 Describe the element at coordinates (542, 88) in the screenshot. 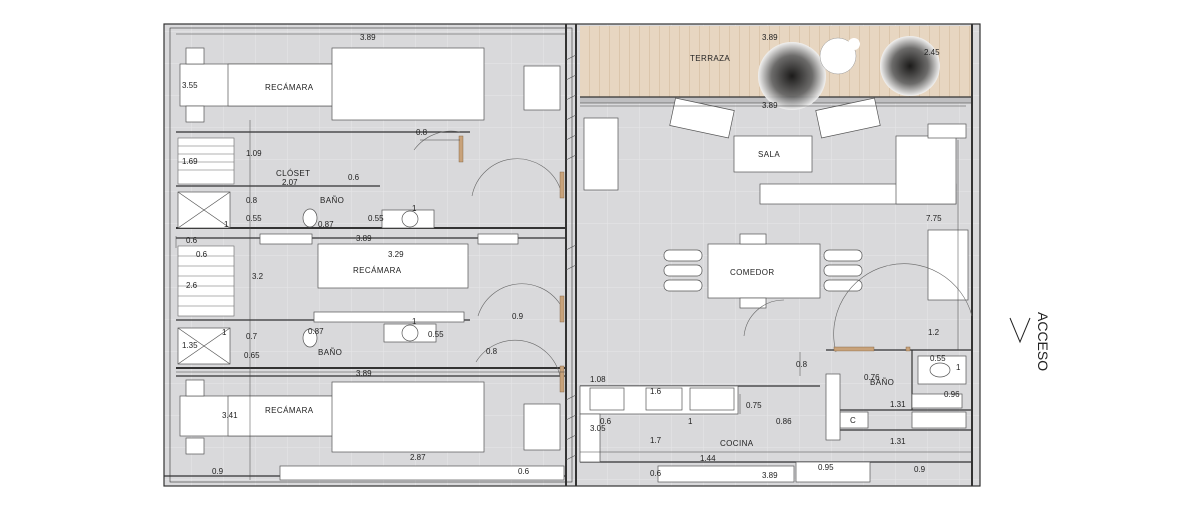

I see `wardrobe-rec1` at that location.